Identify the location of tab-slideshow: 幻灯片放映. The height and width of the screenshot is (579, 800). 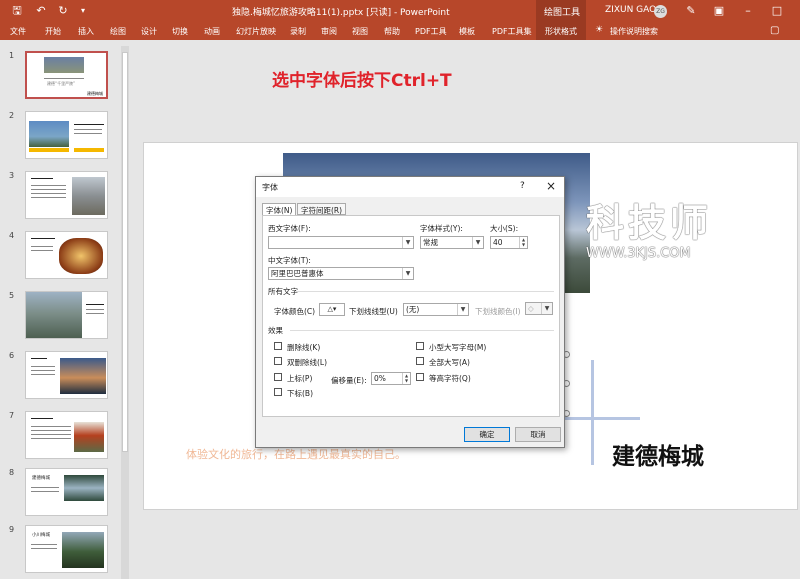
(256, 31).